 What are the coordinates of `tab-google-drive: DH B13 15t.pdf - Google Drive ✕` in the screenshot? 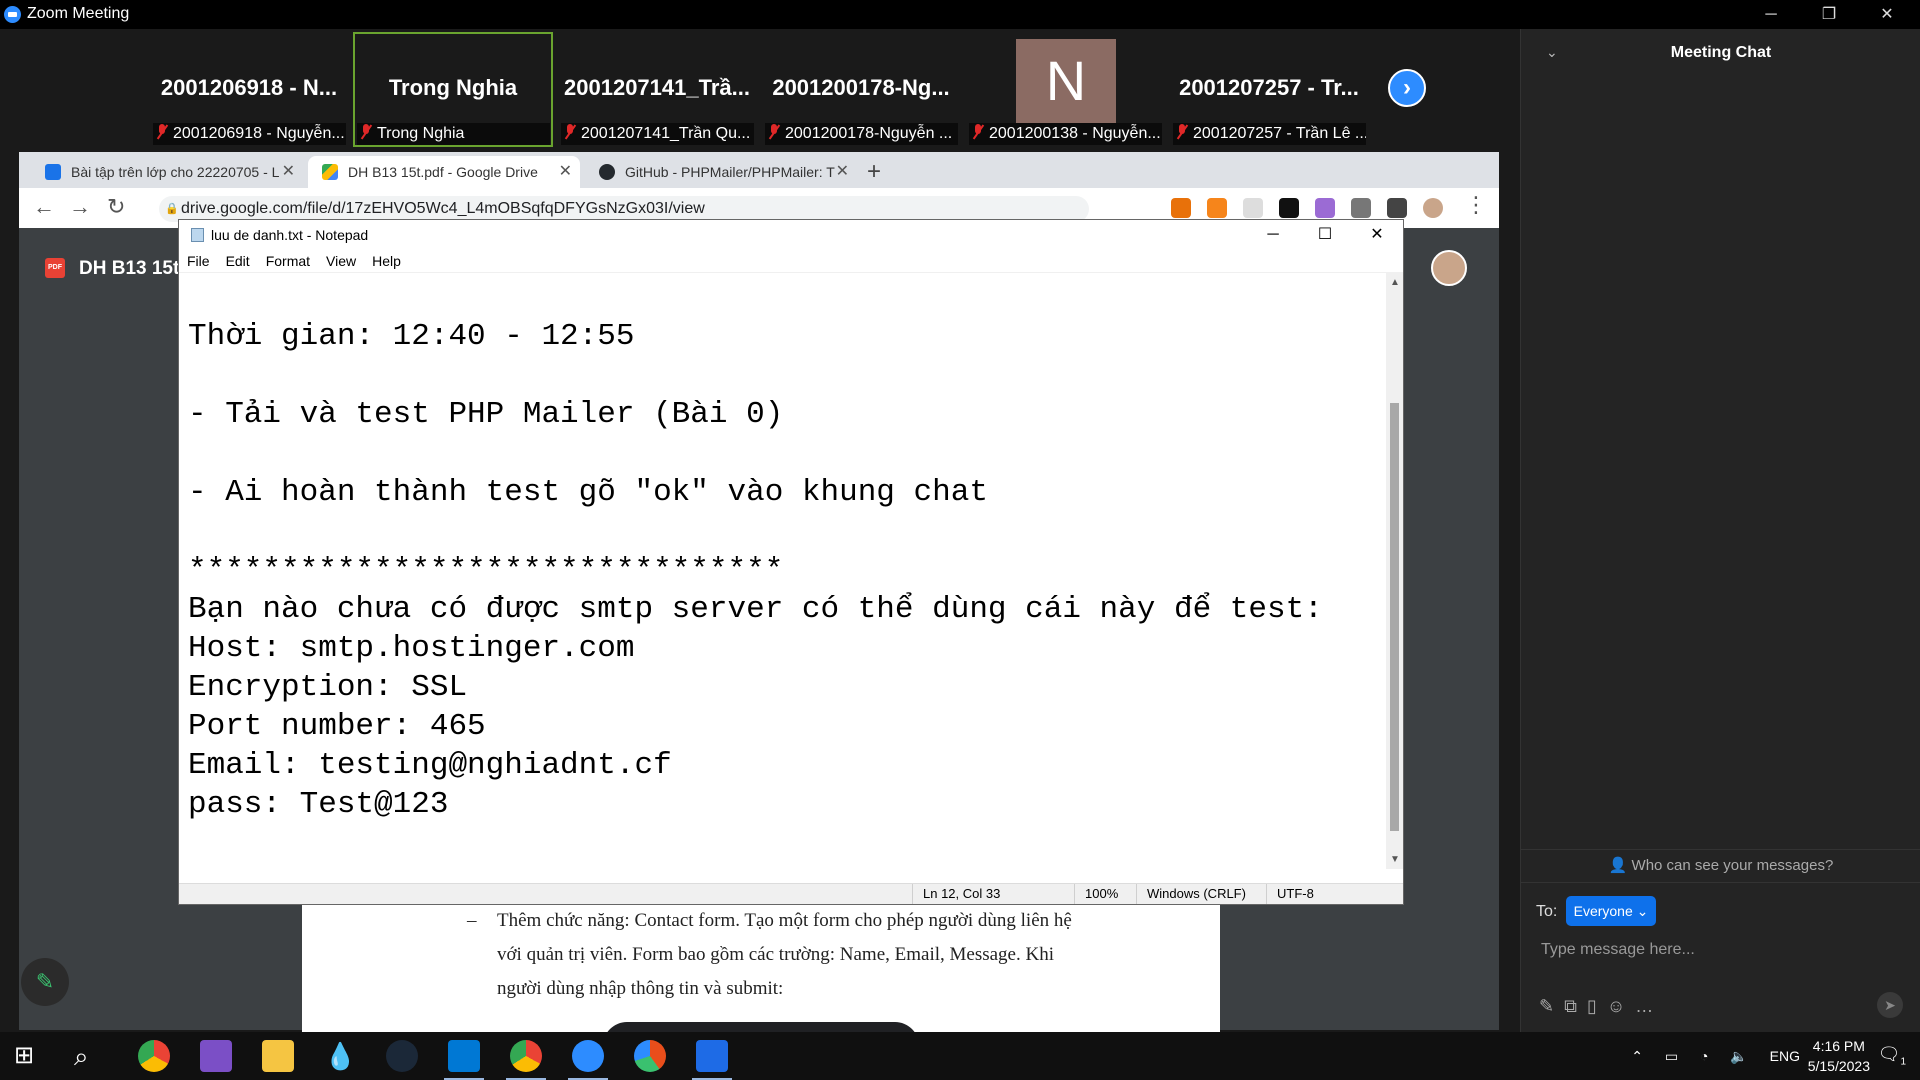 It's located at (444, 172).